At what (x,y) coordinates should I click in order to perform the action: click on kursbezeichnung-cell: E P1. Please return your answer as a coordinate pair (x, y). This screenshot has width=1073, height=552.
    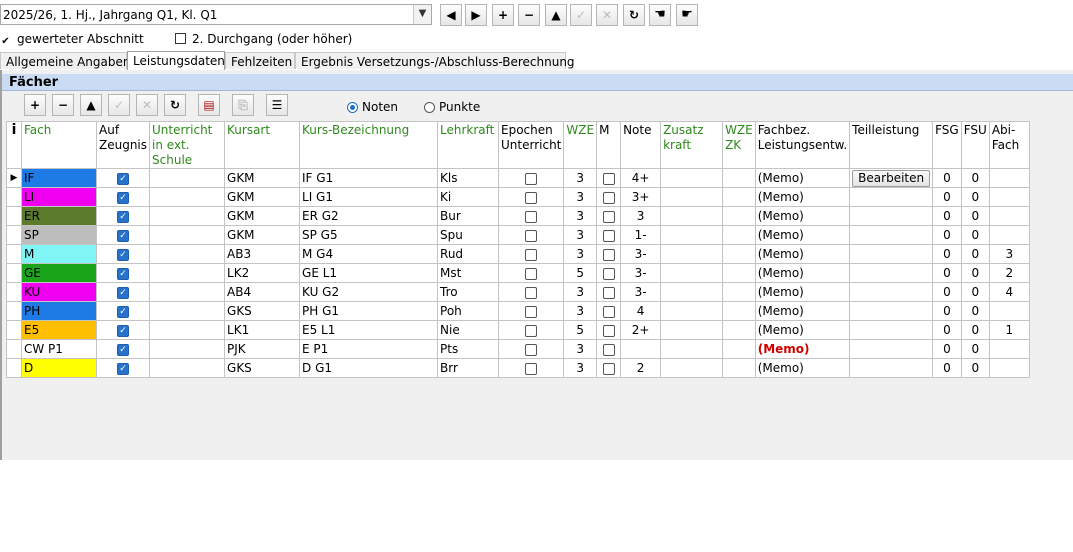
    Looking at the image, I should click on (369, 349).